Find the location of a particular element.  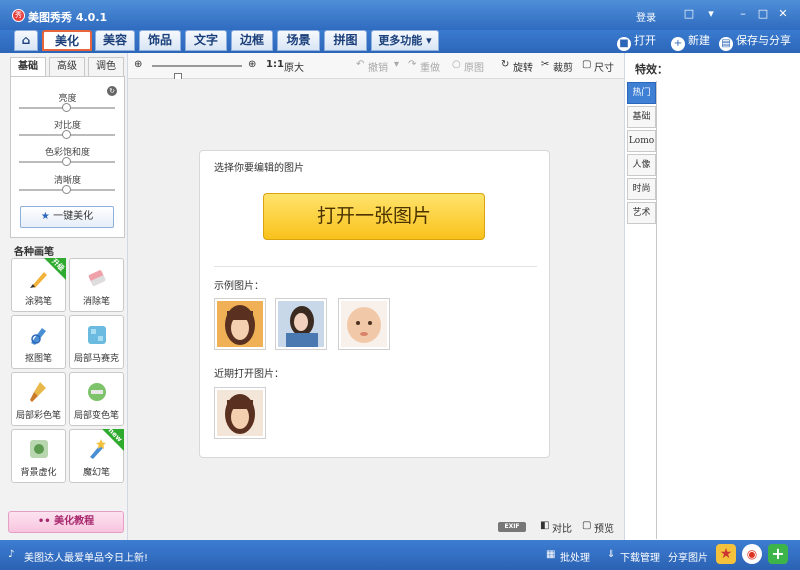

rotate-button: 旋转 is located at coordinates (523, 66).